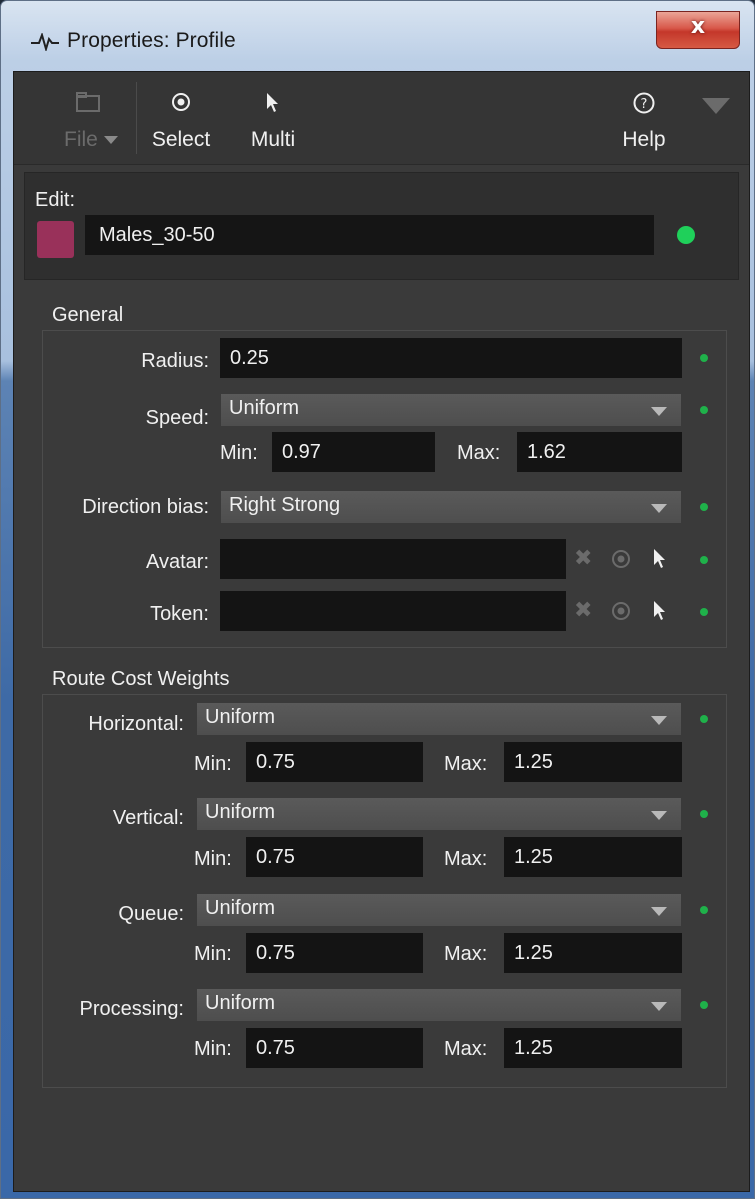 This screenshot has height=1199, width=755. I want to click on queue-label: Queue:, so click(151, 914).